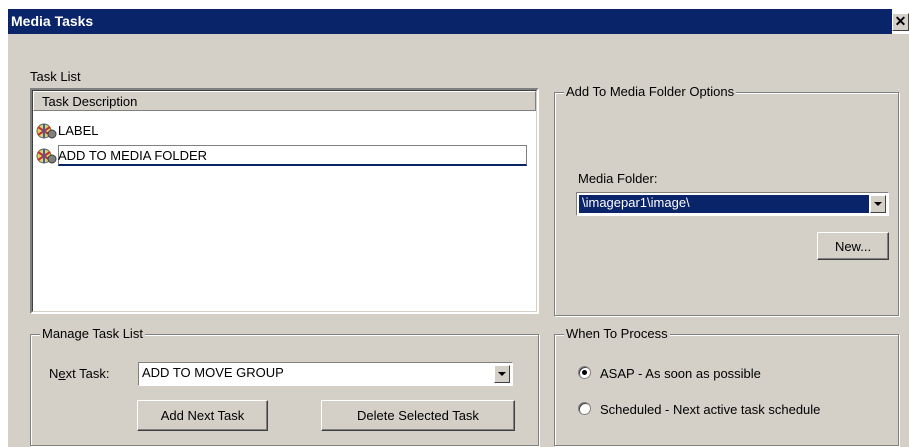 The width and height of the screenshot is (909, 447). I want to click on asap-radio-option: ASAP - As soon as possible, so click(728, 374).